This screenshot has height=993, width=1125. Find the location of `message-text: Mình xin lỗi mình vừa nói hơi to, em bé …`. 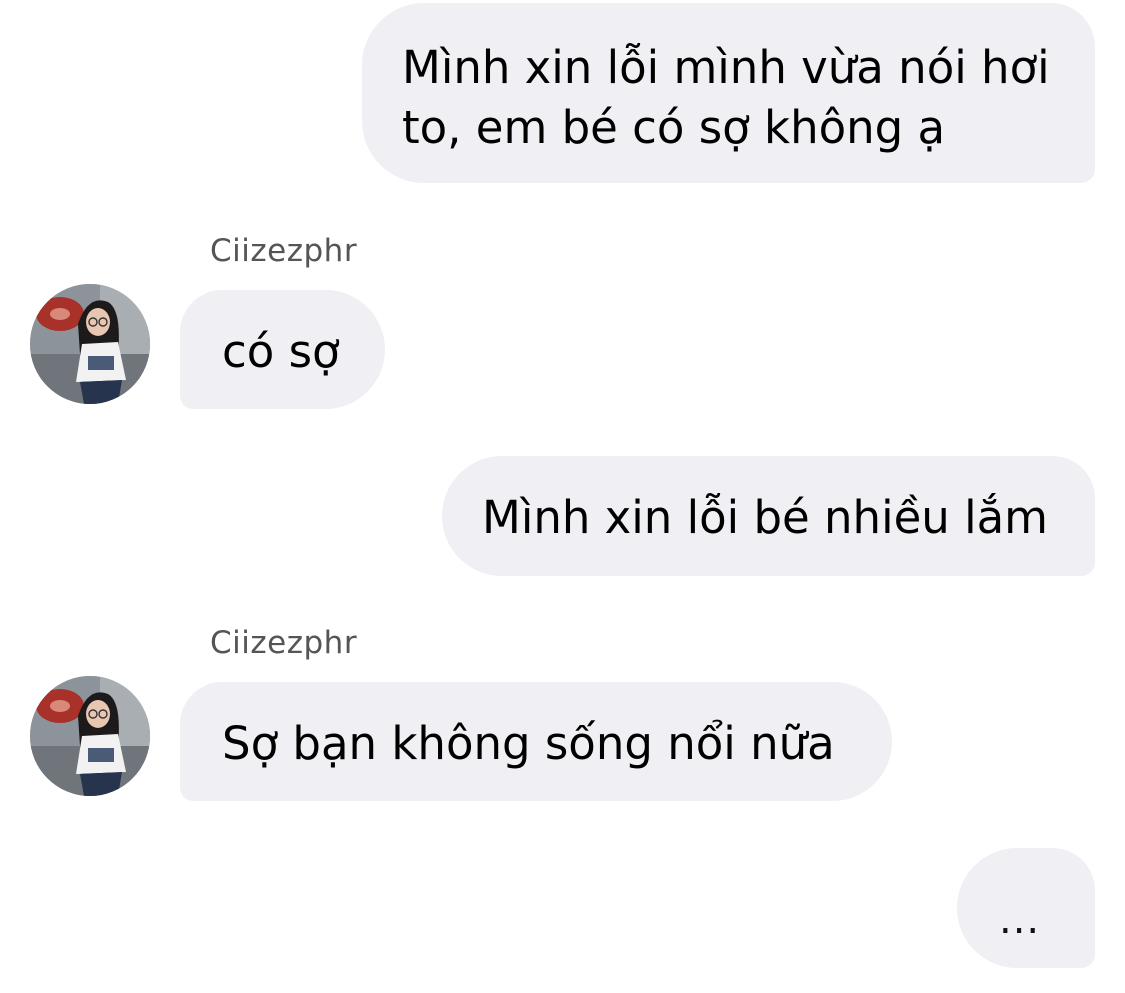

message-text: Mình xin lỗi mình vừa nói hơi to, em bé … is located at coordinates (726, 97).